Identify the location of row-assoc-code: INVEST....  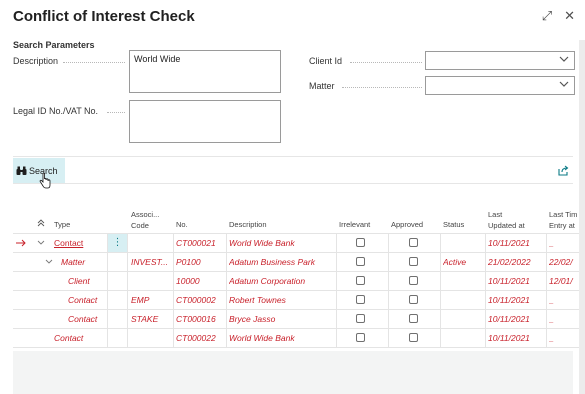
(150, 262).